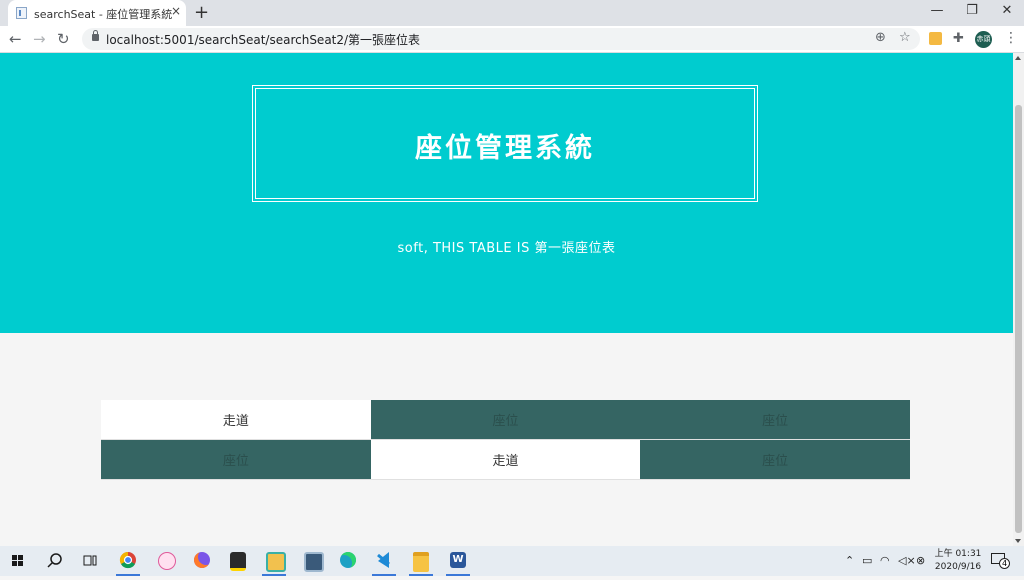 The height and width of the screenshot is (580, 1024). Describe the element at coordinates (512, 561) in the screenshot. I see `windows-taskbar: W ⌃ ▭ ◠ ◁× ⊗ 上午 01:31 2020/9/16 4` at that location.